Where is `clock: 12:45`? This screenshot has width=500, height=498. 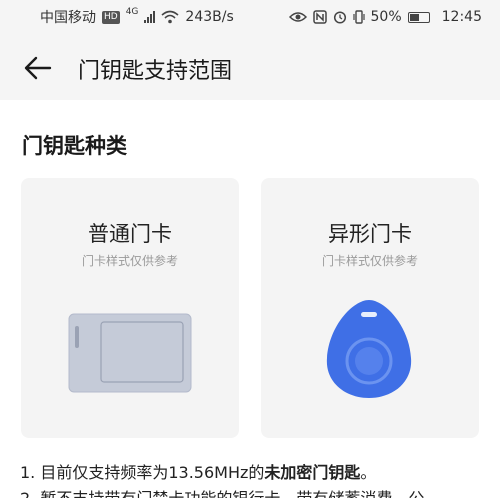
clock: 12:45 is located at coordinates (461, 17).